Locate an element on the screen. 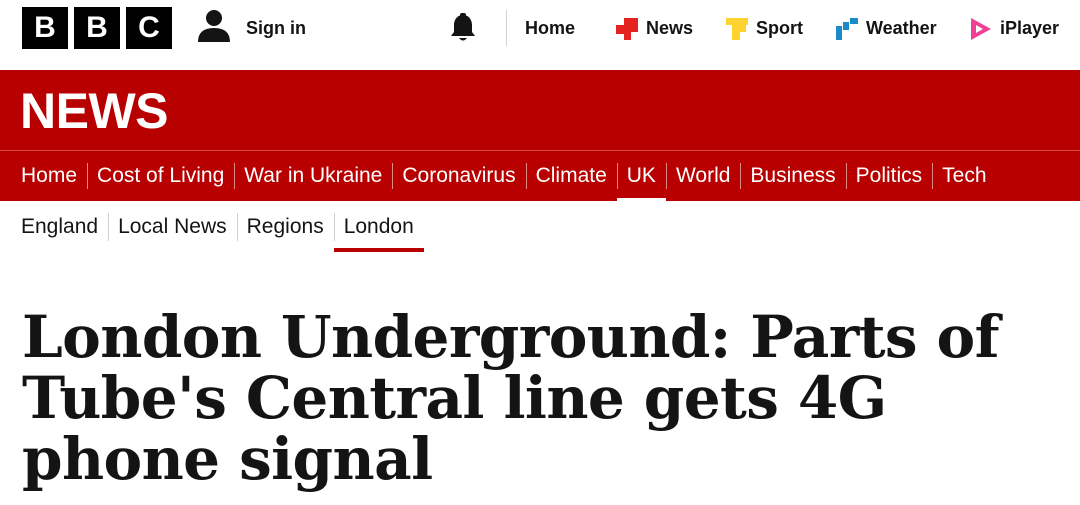 This screenshot has width=1080, height=505. main-nav-item: Business is located at coordinates (792, 176).